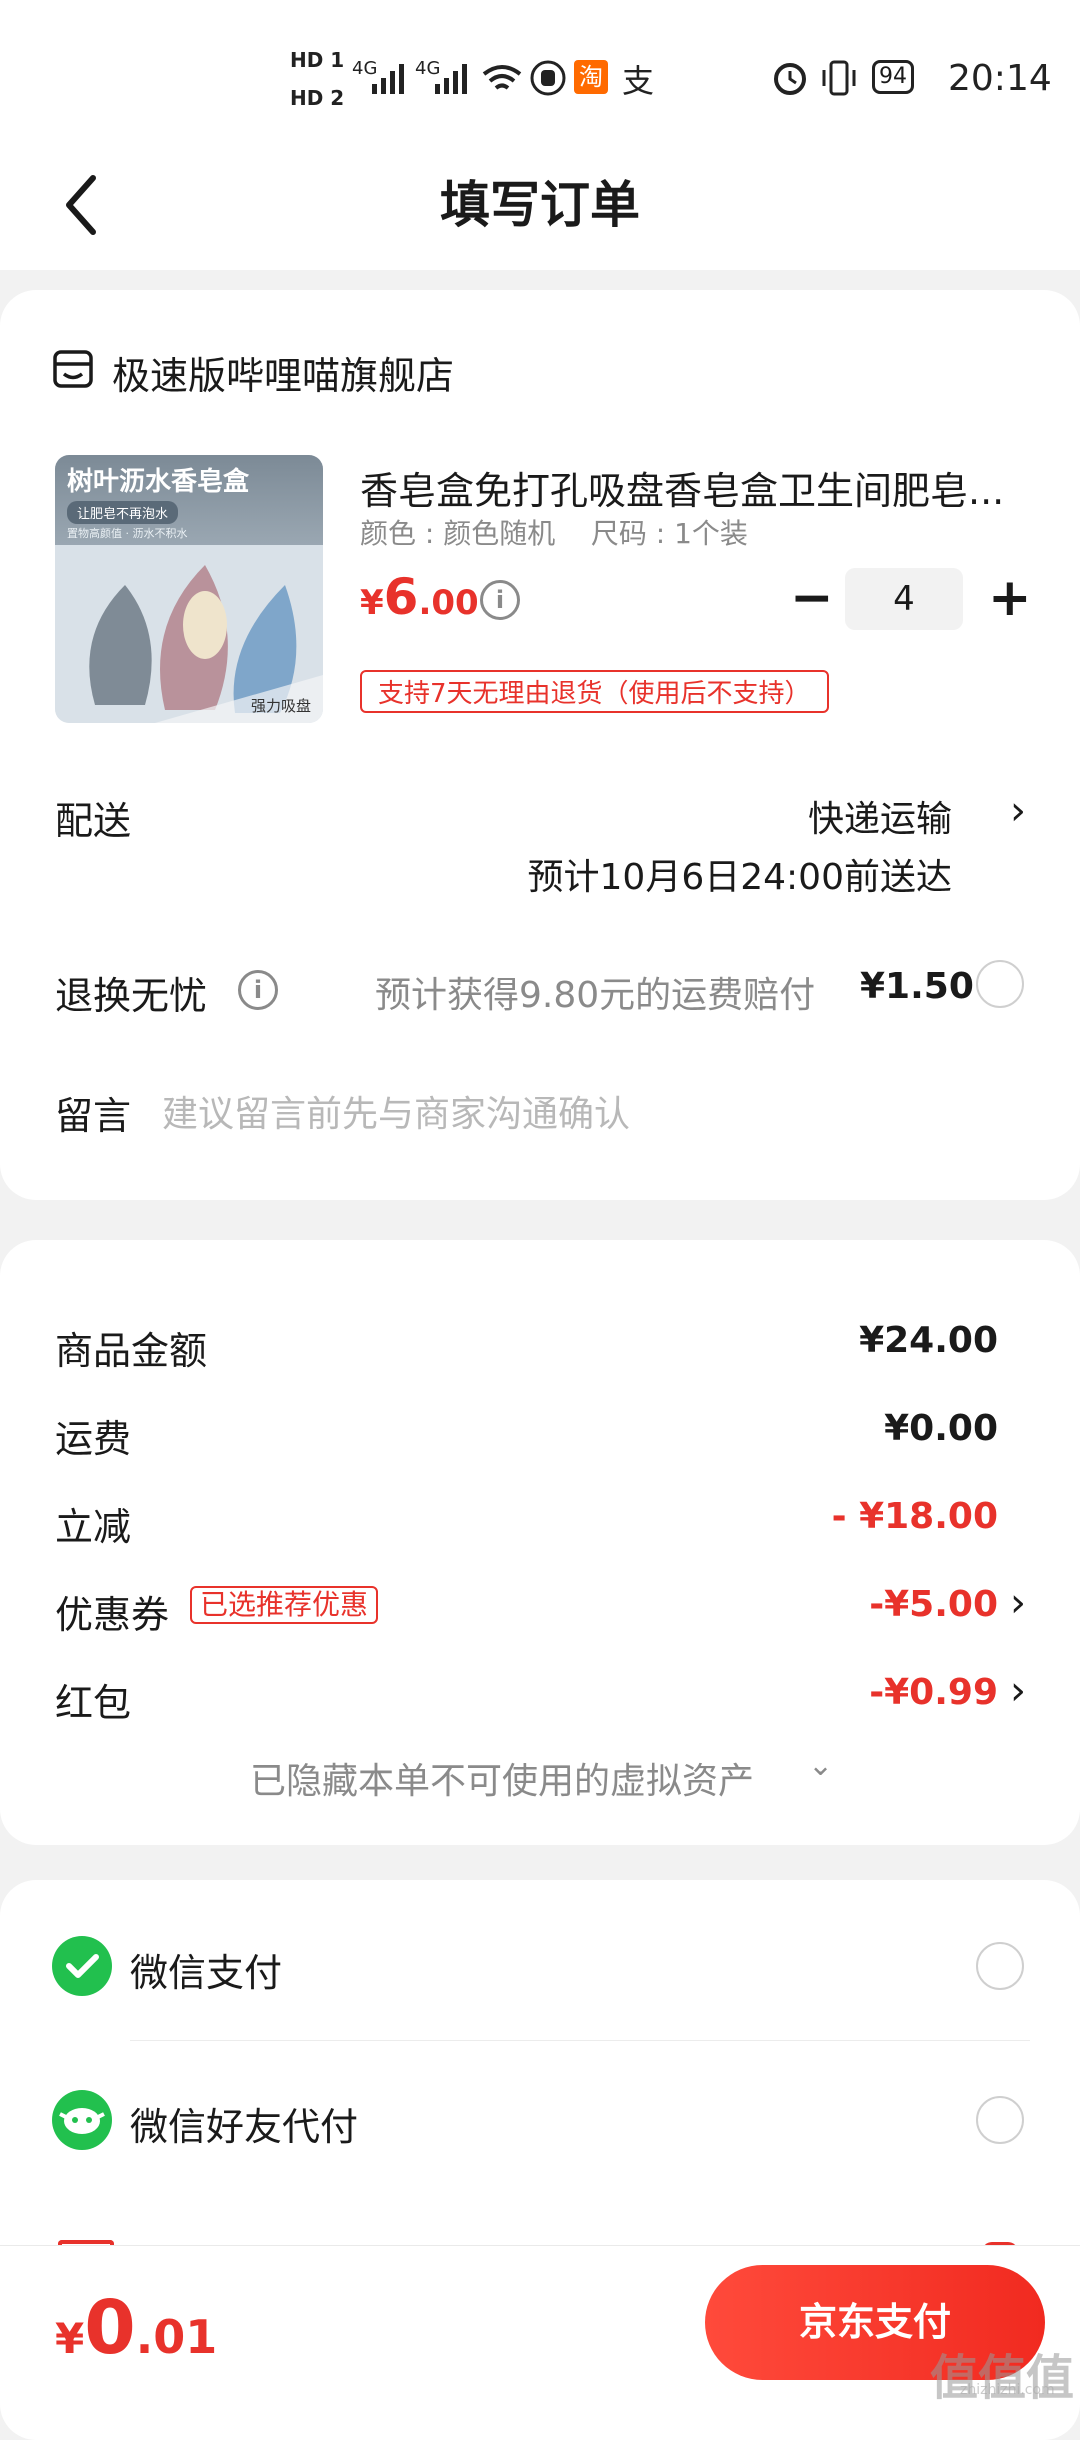 This screenshot has height=2440, width=1080. Describe the element at coordinates (1000, 2120) in the screenshot. I see `wechat-friend-pay-radio` at that location.